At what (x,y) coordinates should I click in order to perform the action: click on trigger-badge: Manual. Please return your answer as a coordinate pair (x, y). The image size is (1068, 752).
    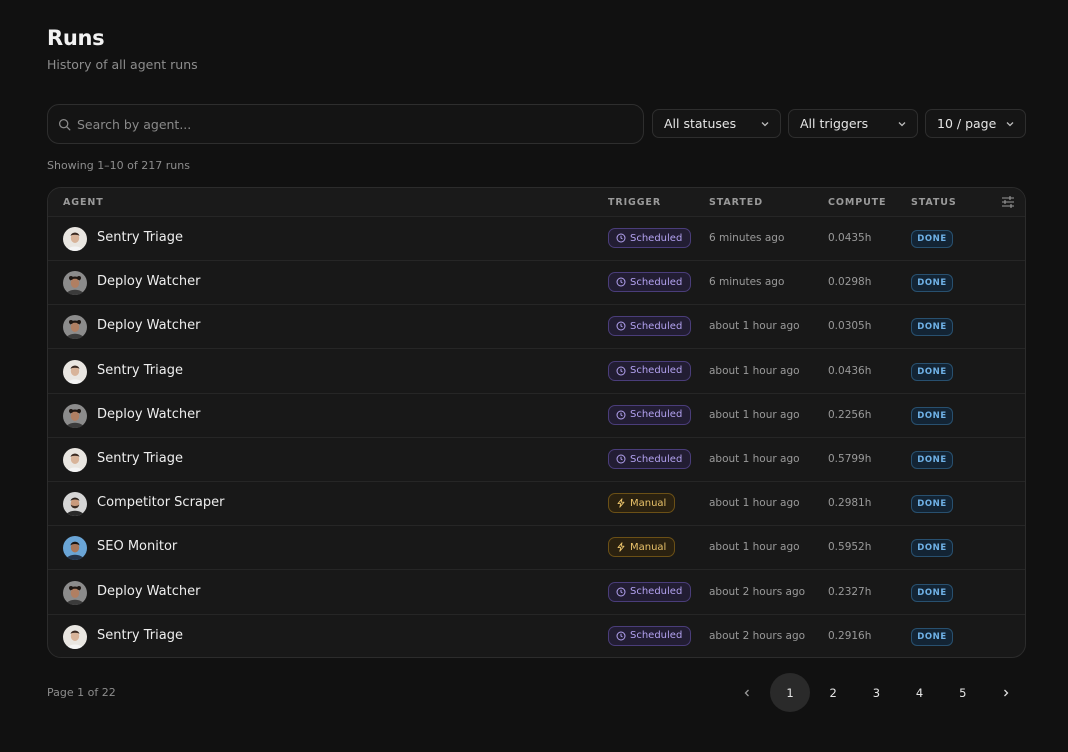
    Looking at the image, I should click on (642, 547).